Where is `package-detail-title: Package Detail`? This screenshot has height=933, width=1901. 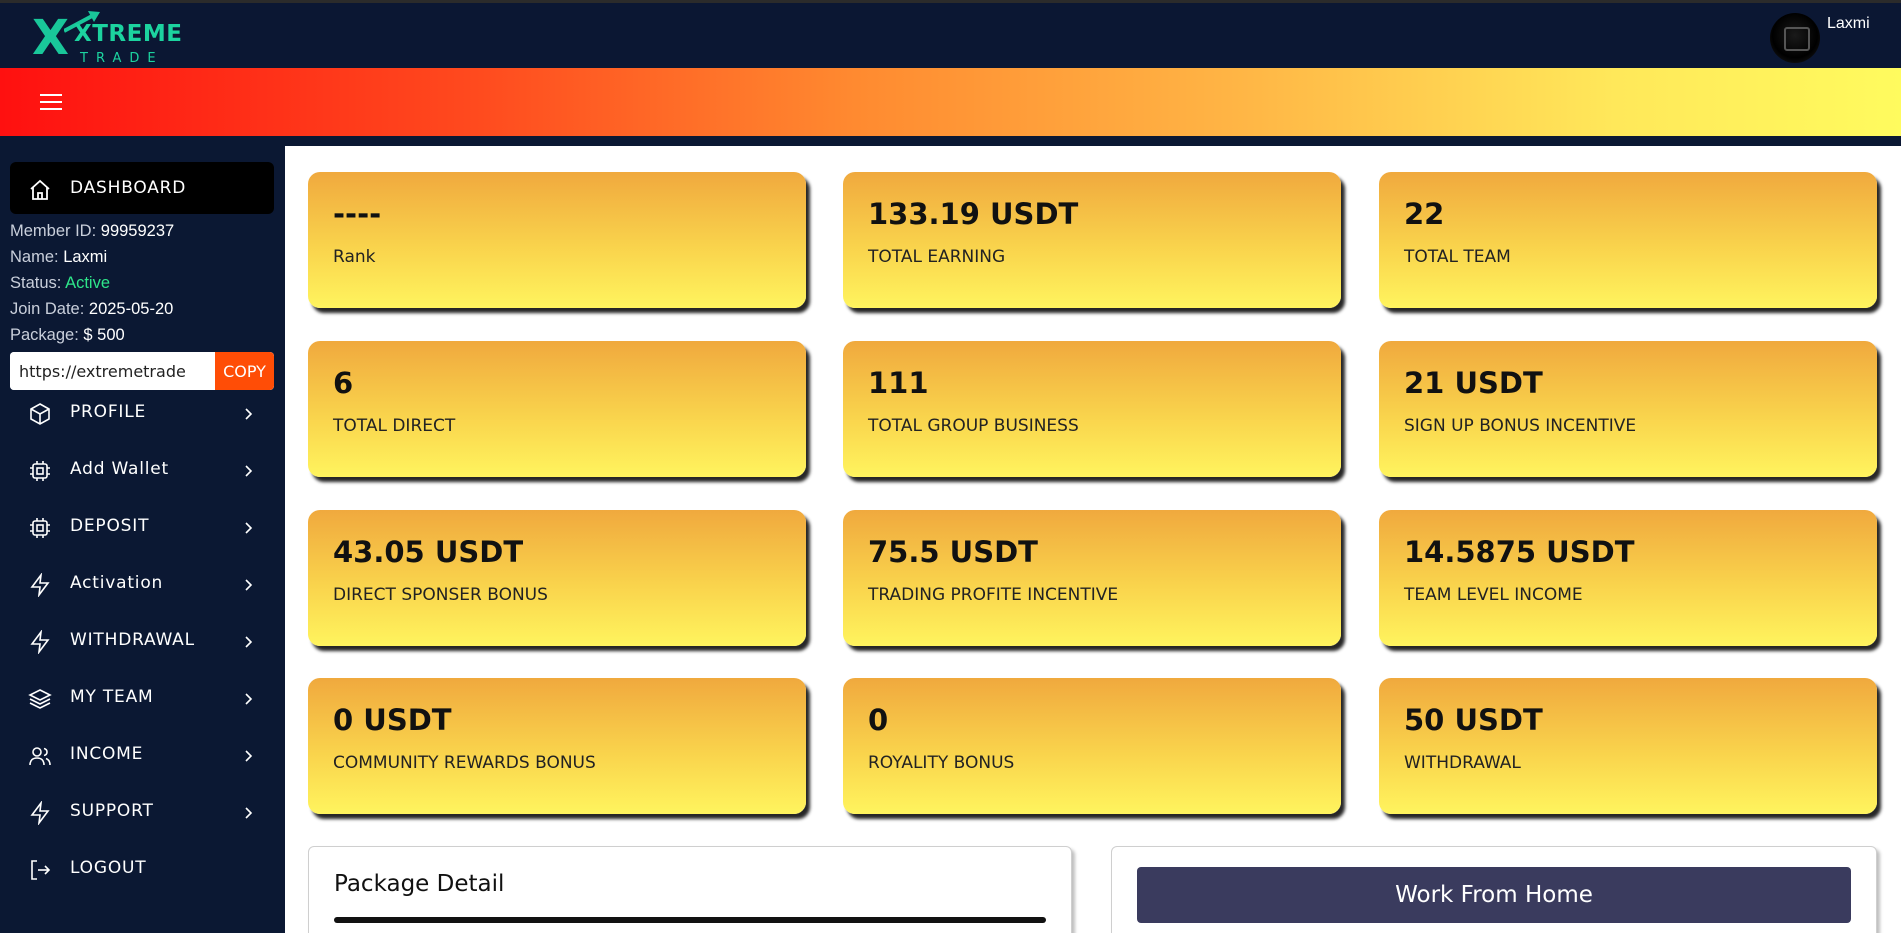 package-detail-title: Package Detail is located at coordinates (419, 884).